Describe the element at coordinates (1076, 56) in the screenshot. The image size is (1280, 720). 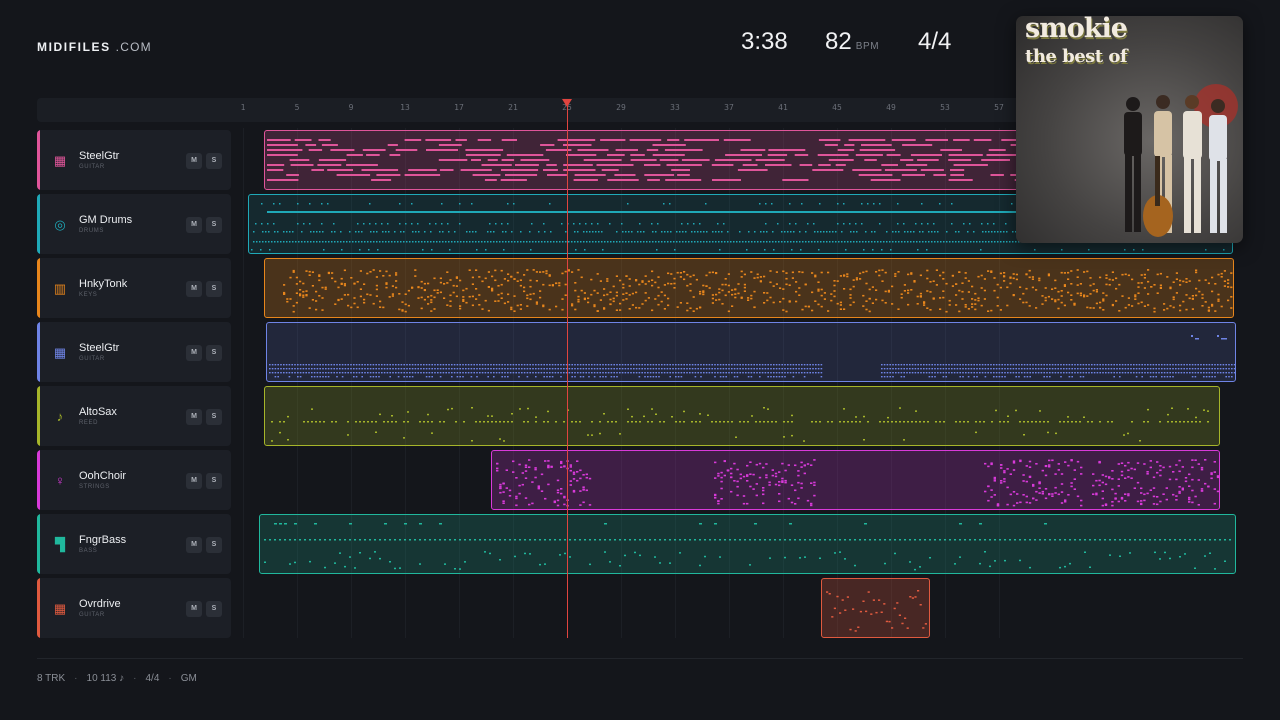
I see `album-subtitle: the best of` at that location.